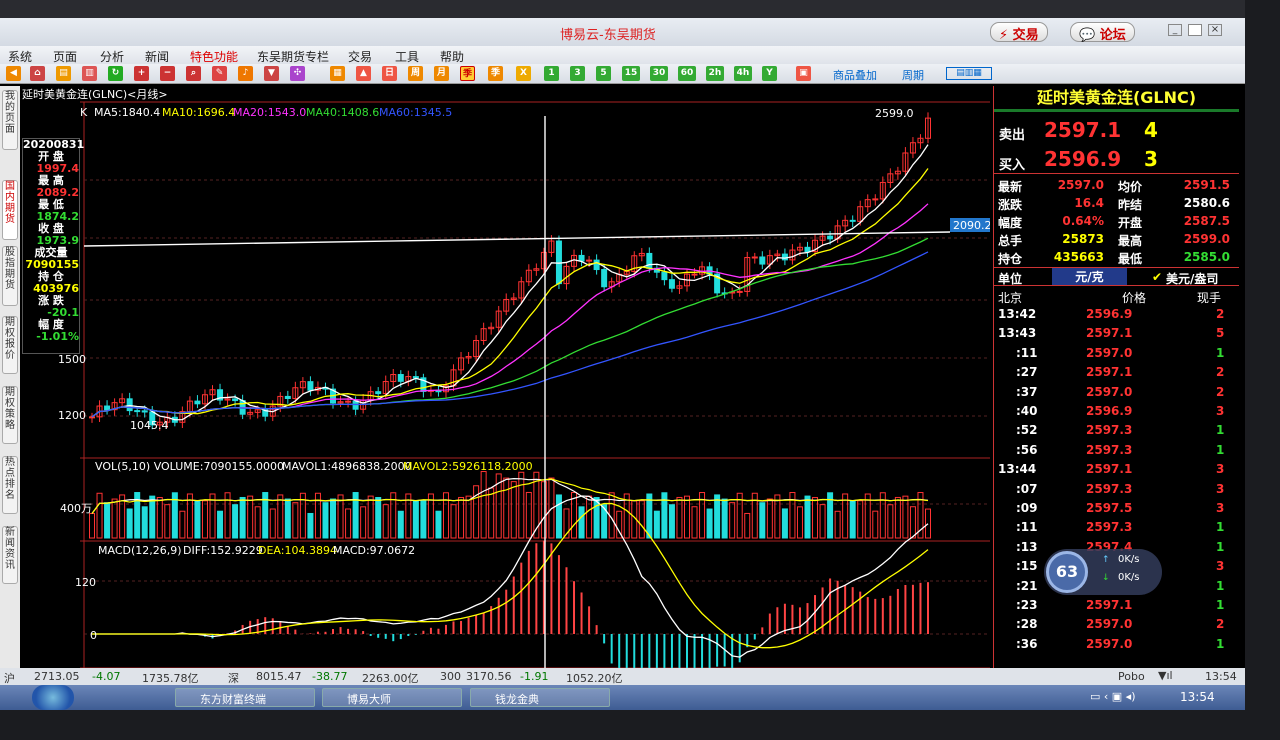  I want to click on menu-trade: 交易, so click(360, 56).